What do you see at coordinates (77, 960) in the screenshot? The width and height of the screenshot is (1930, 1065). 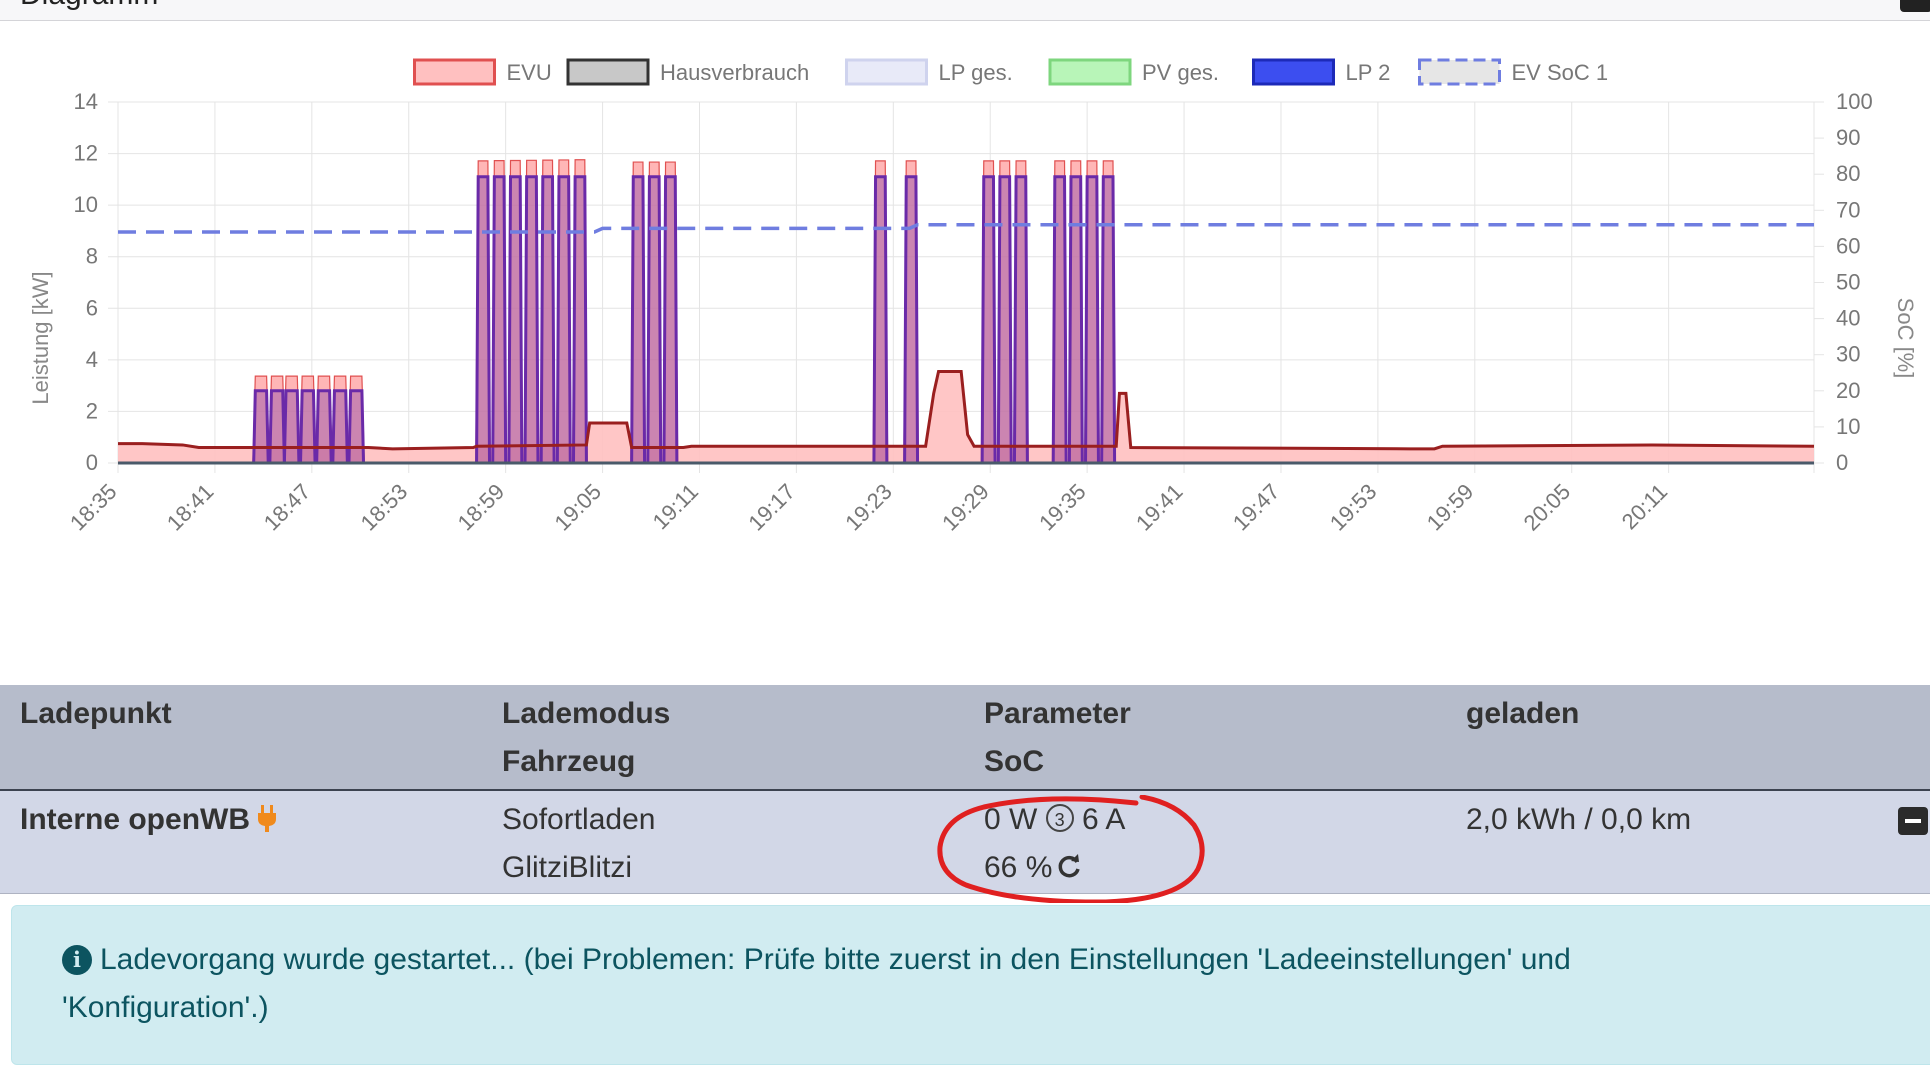 I see `info-icon: i` at bounding box center [77, 960].